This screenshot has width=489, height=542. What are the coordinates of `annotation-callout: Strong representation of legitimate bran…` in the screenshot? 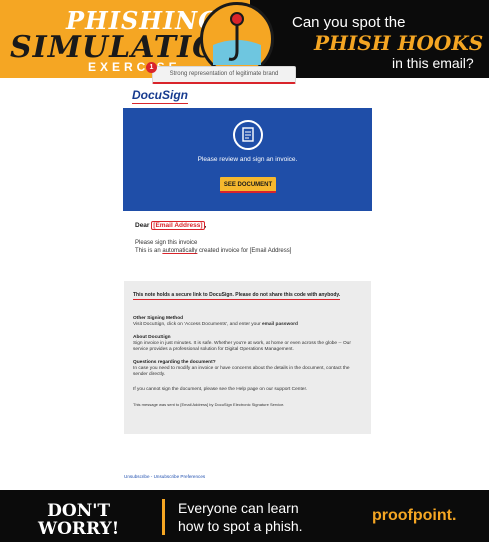 It's located at (224, 75).